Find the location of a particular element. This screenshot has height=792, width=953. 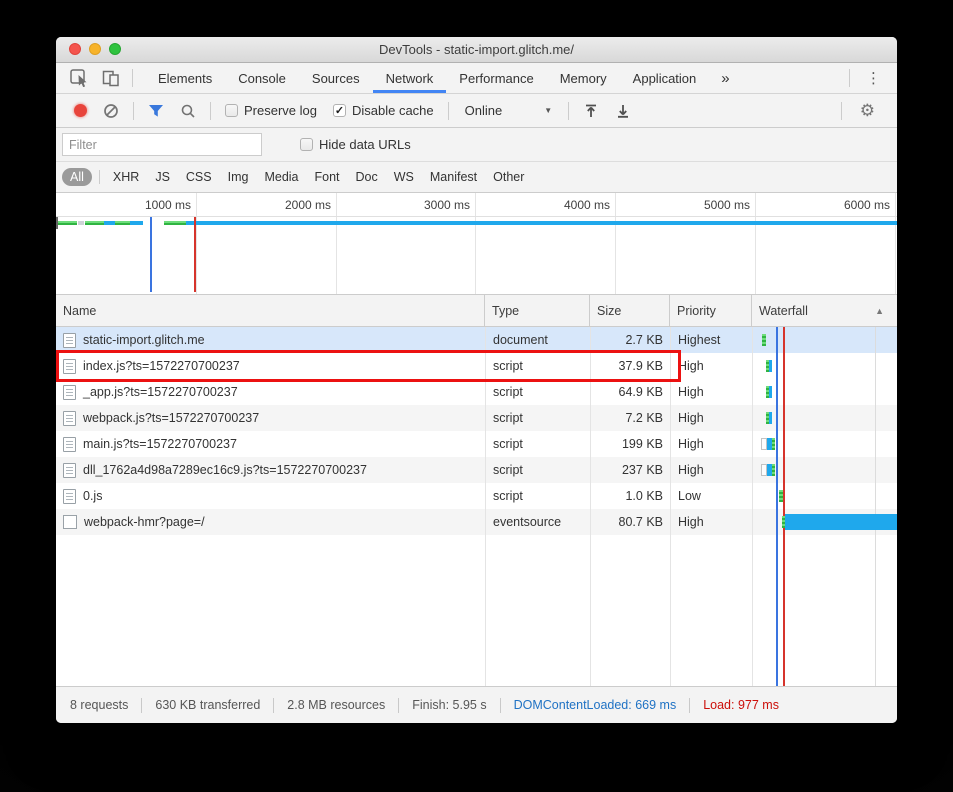

domcontentloaded-line is located at coordinates (777, 506).